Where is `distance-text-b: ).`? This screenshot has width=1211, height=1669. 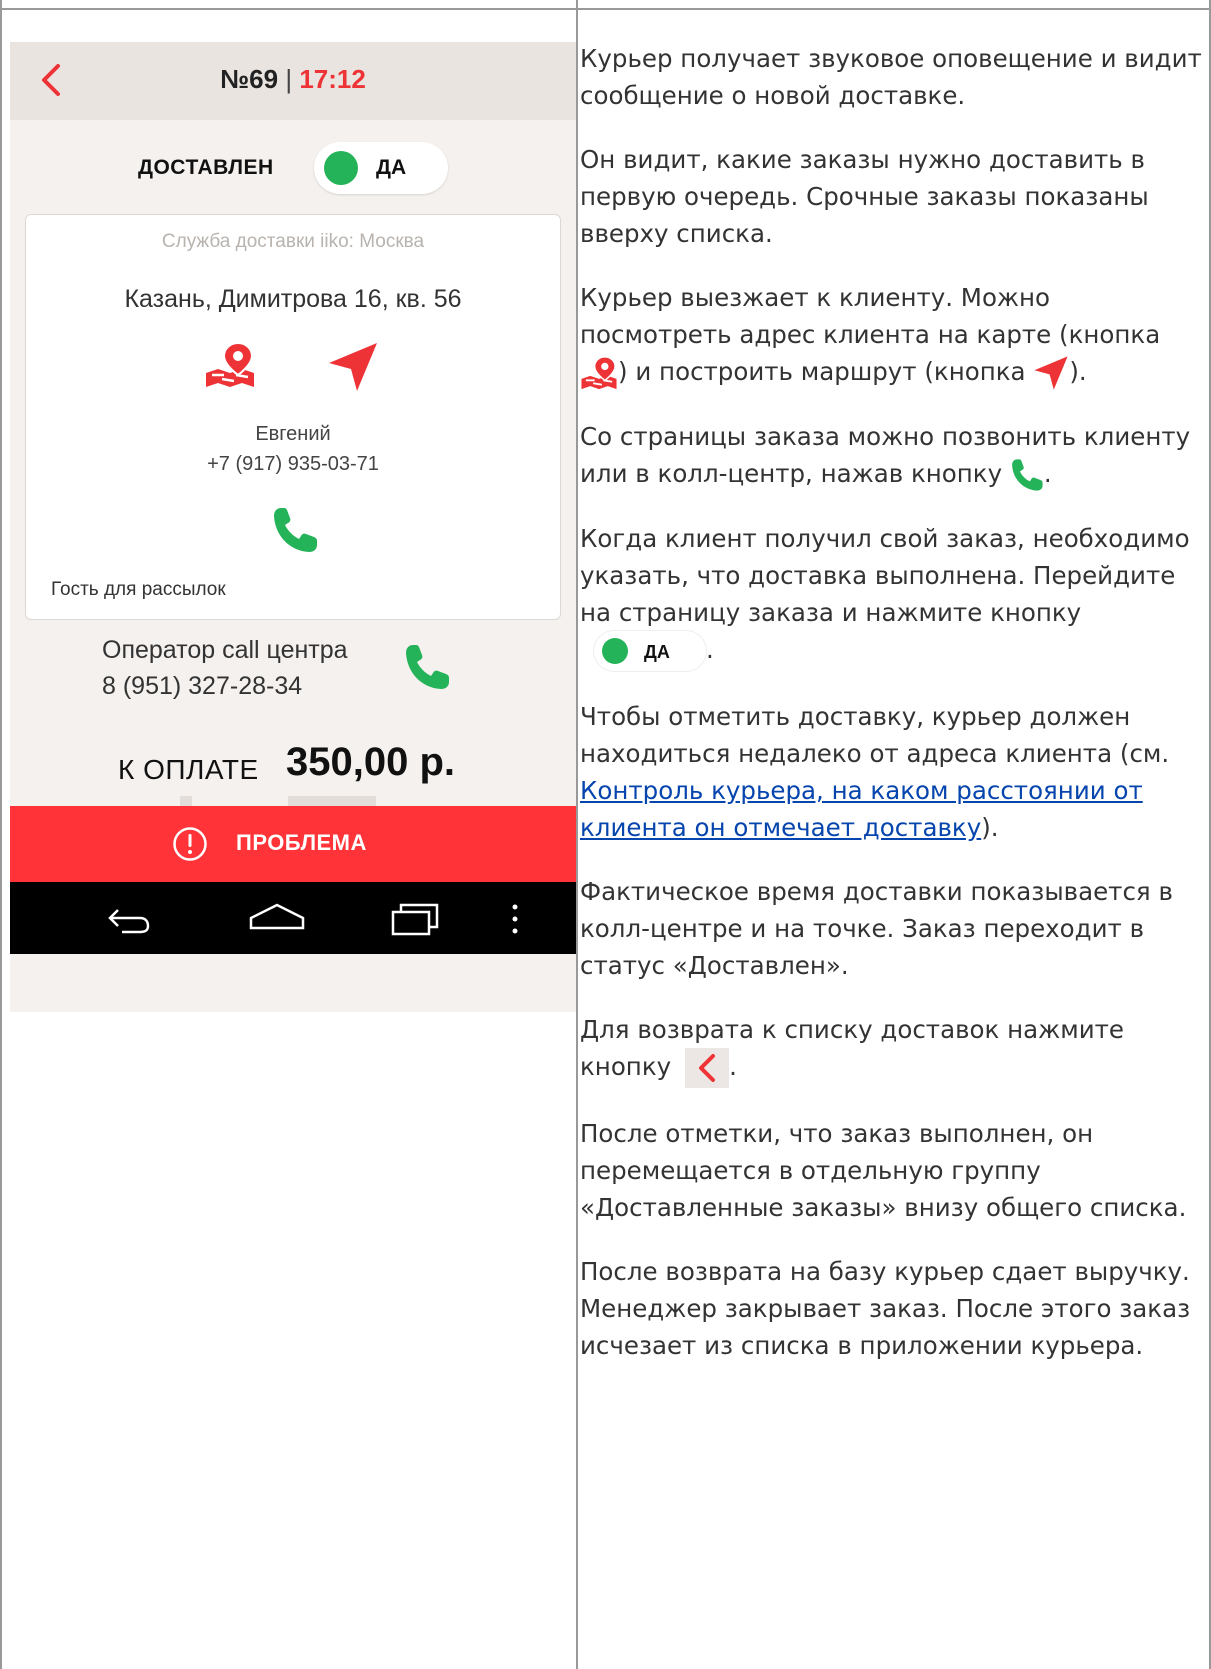 distance-text-b: ). is located at coordinates (990, 827).